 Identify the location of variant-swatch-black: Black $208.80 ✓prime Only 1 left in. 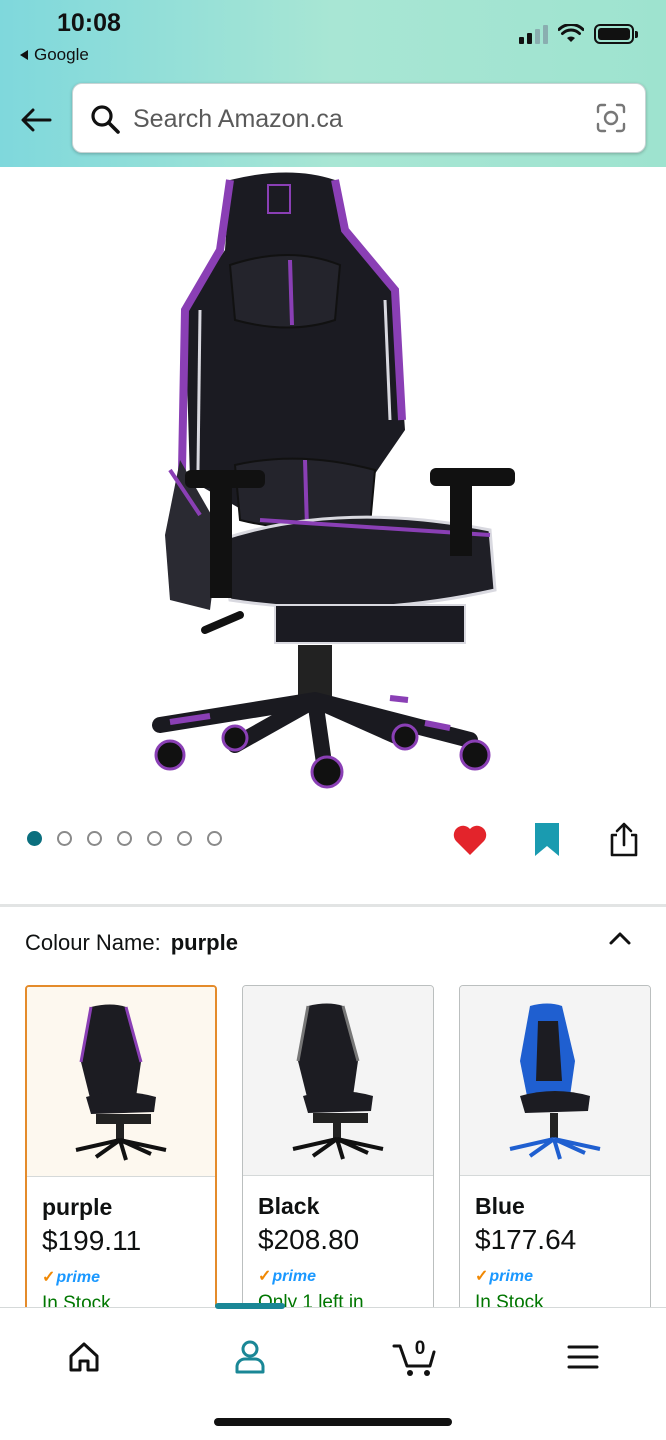
(338, 1150).